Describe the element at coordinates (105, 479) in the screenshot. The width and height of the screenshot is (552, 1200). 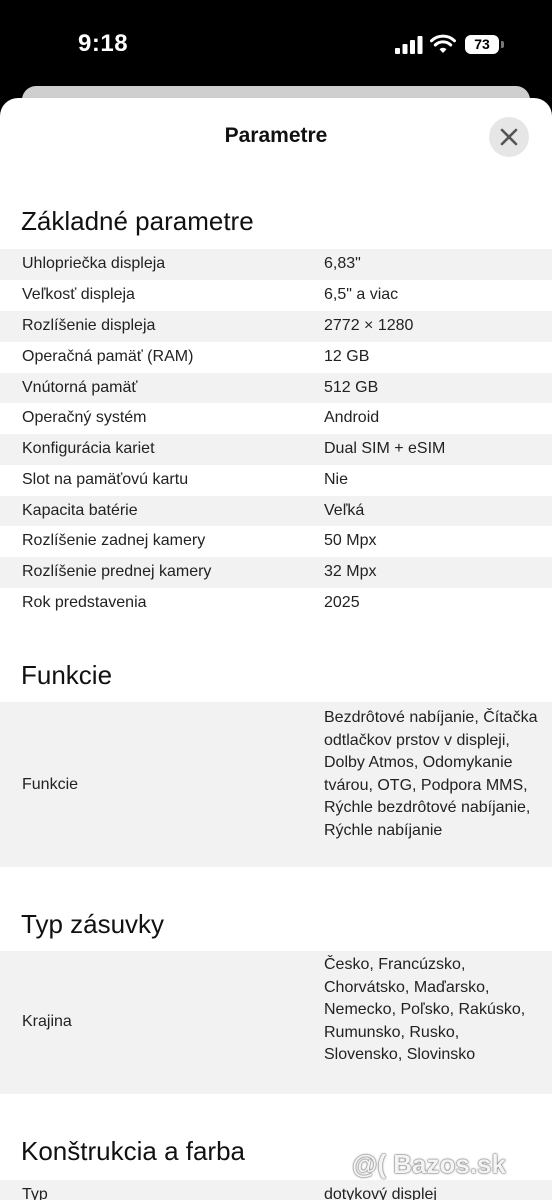
I see `param-label: Slot na pamäťovú kartu` at that location.